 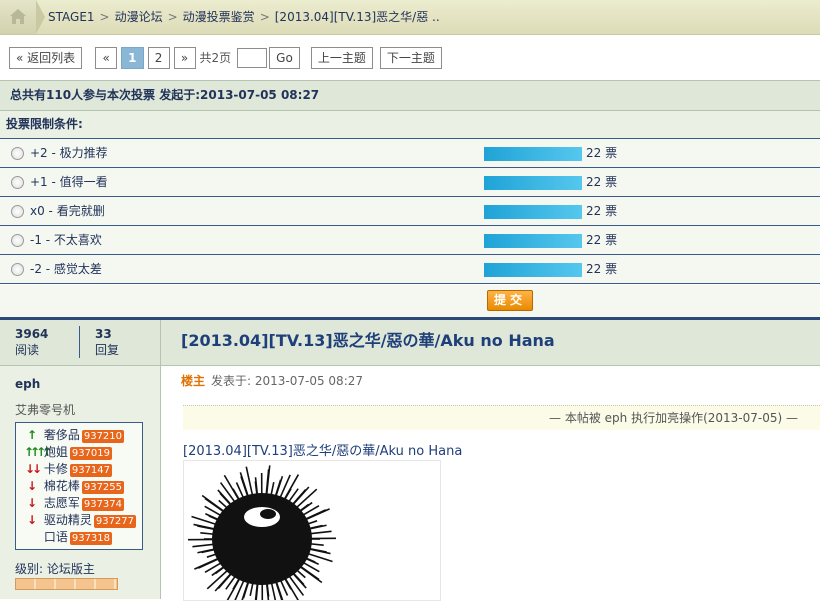 What do you see at coordinates (410, 269) in the screenshot?
I see `poll-option: -2 - 感觉太差 22 票` at bounding box center [410, 269].